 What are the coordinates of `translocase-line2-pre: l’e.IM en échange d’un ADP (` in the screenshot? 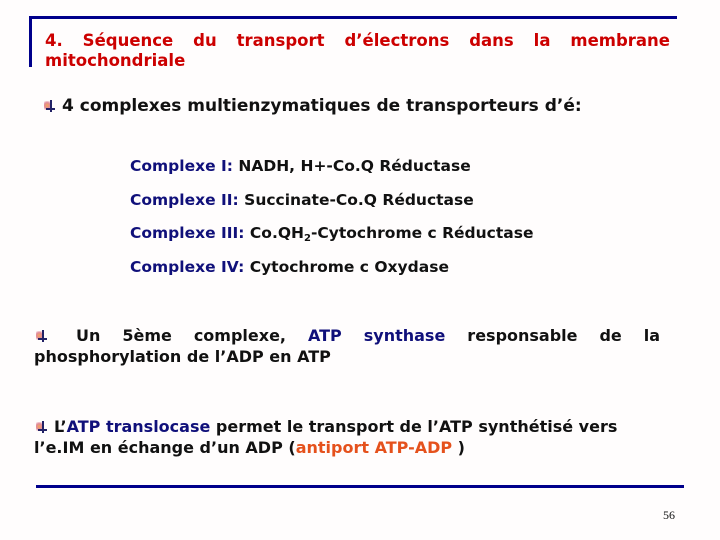 It's located at (165, 447).